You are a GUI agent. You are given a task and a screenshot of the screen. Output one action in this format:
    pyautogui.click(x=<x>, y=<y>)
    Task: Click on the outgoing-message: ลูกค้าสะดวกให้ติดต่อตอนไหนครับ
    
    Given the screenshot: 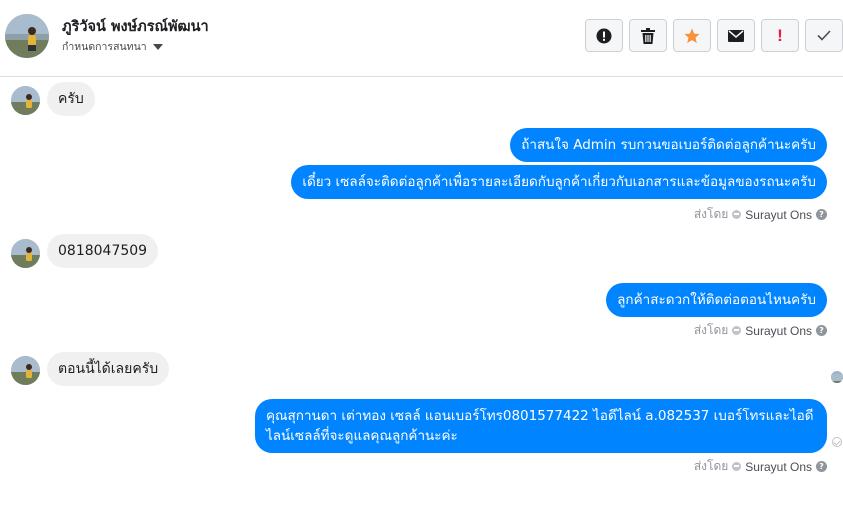 What is the action you would take?
    pyautogui.click(x=716, y=300)
    